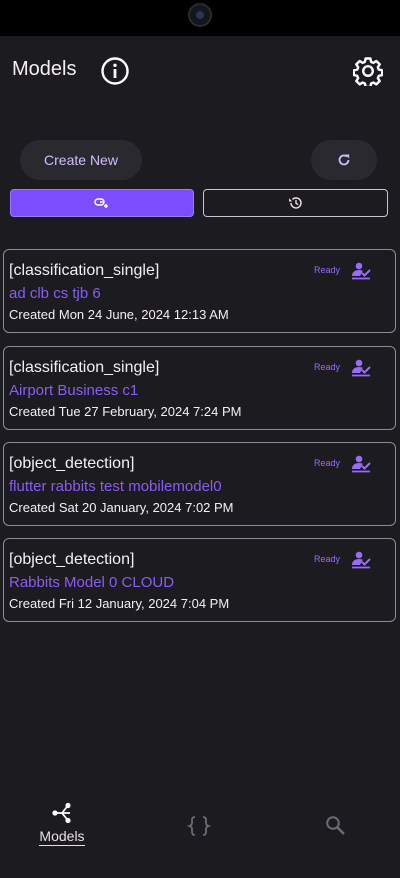 This screenshot has height=878, width=400. I want to click on refresh-button, so click(344, 160).